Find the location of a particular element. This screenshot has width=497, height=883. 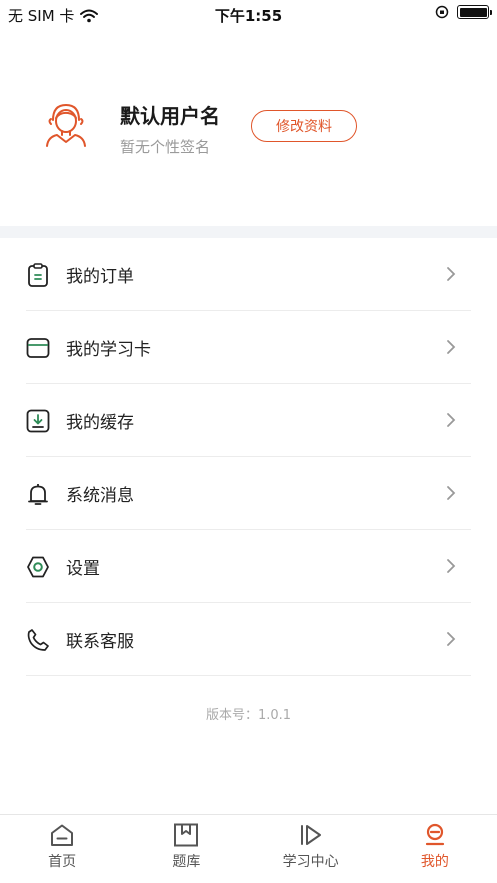

menu-label: 我的订单 is located at coordinates (100, 277).